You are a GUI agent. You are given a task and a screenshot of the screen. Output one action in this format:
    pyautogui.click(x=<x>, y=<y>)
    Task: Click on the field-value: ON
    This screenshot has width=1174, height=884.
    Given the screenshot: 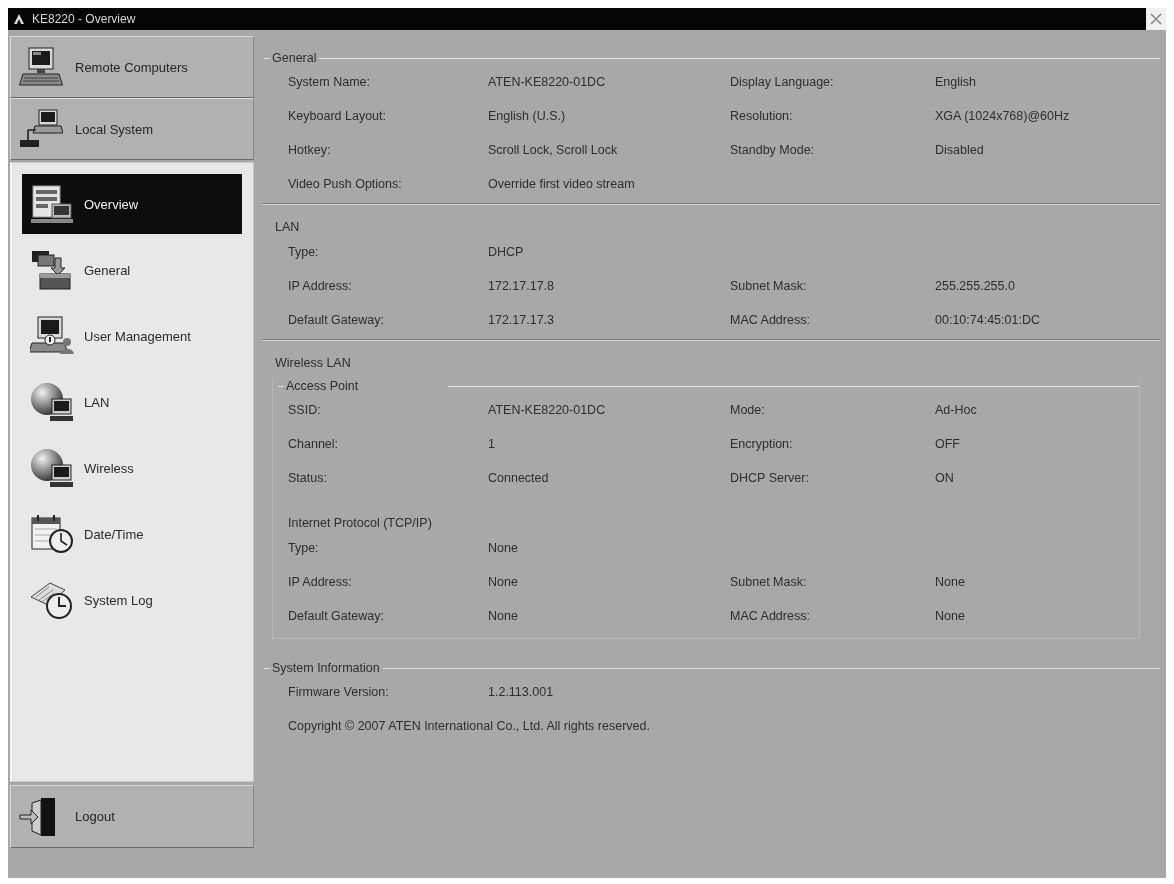 What is the action you would take?
    pyautogui.click(x=944, y=478)
    